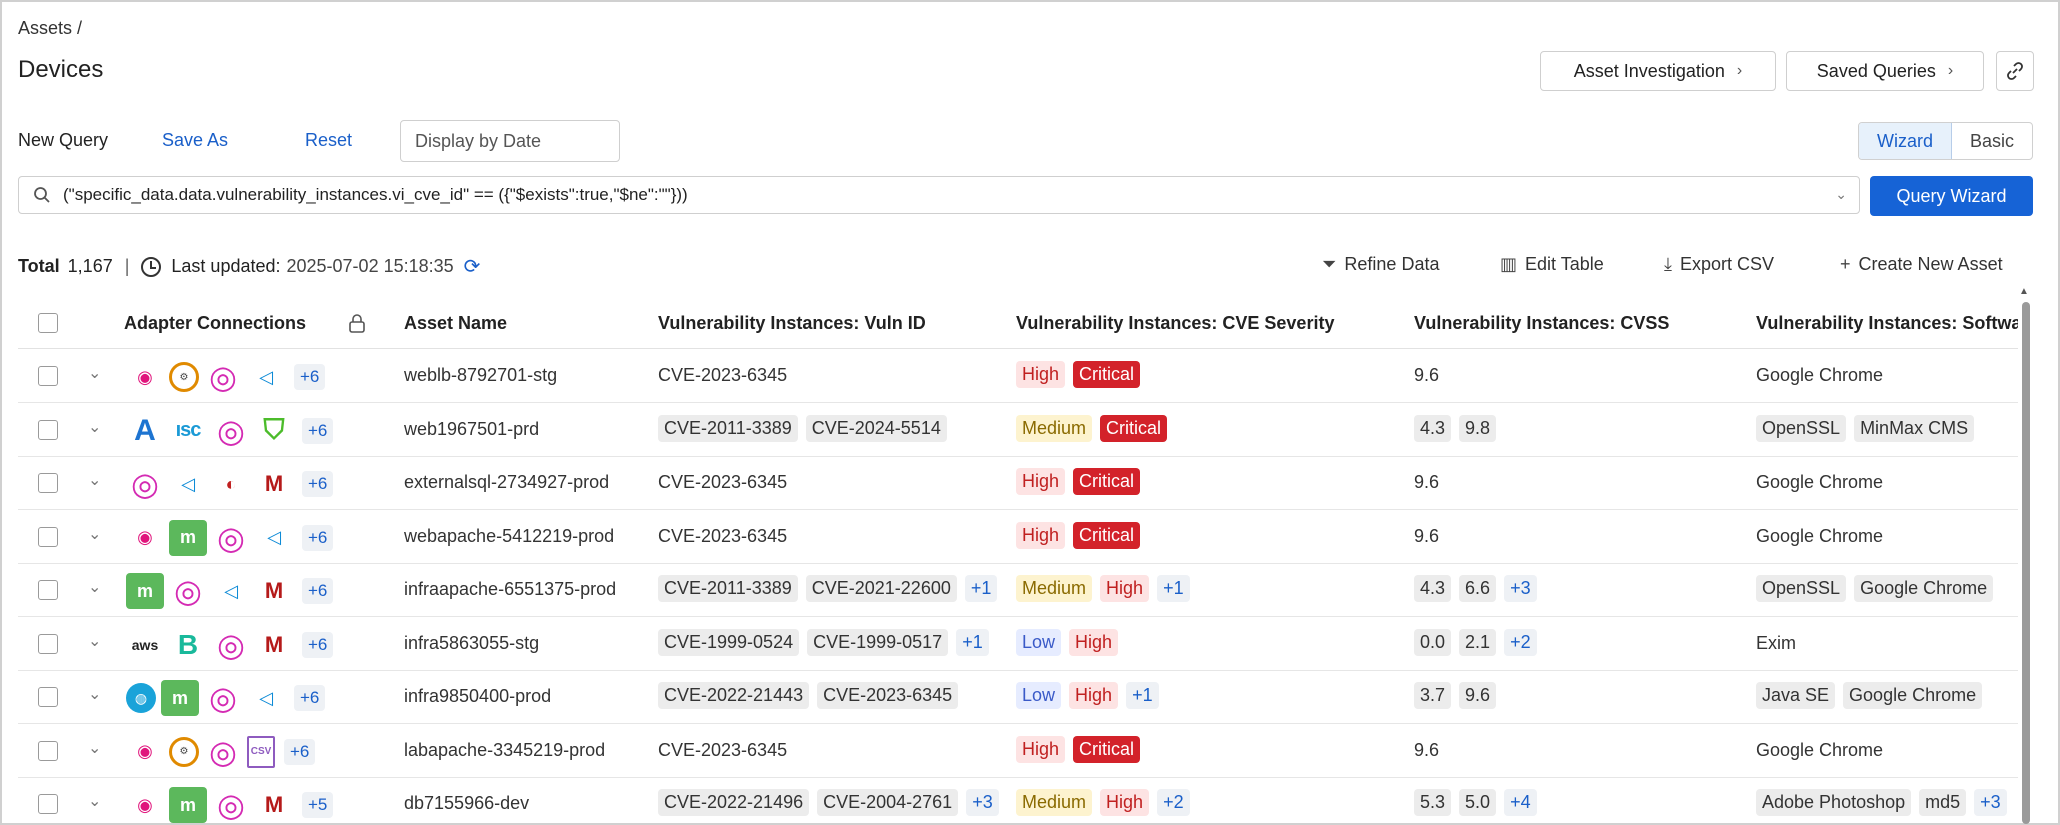 The image size is (2060, 825). I want to click on saved-queries-button: Saved Queries ›, so click(1885, 71).